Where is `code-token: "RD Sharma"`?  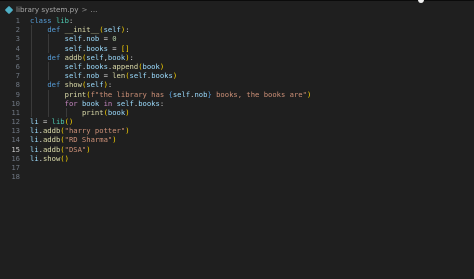
code-token: "RD Sharma" is located at coordinates (88, 140).